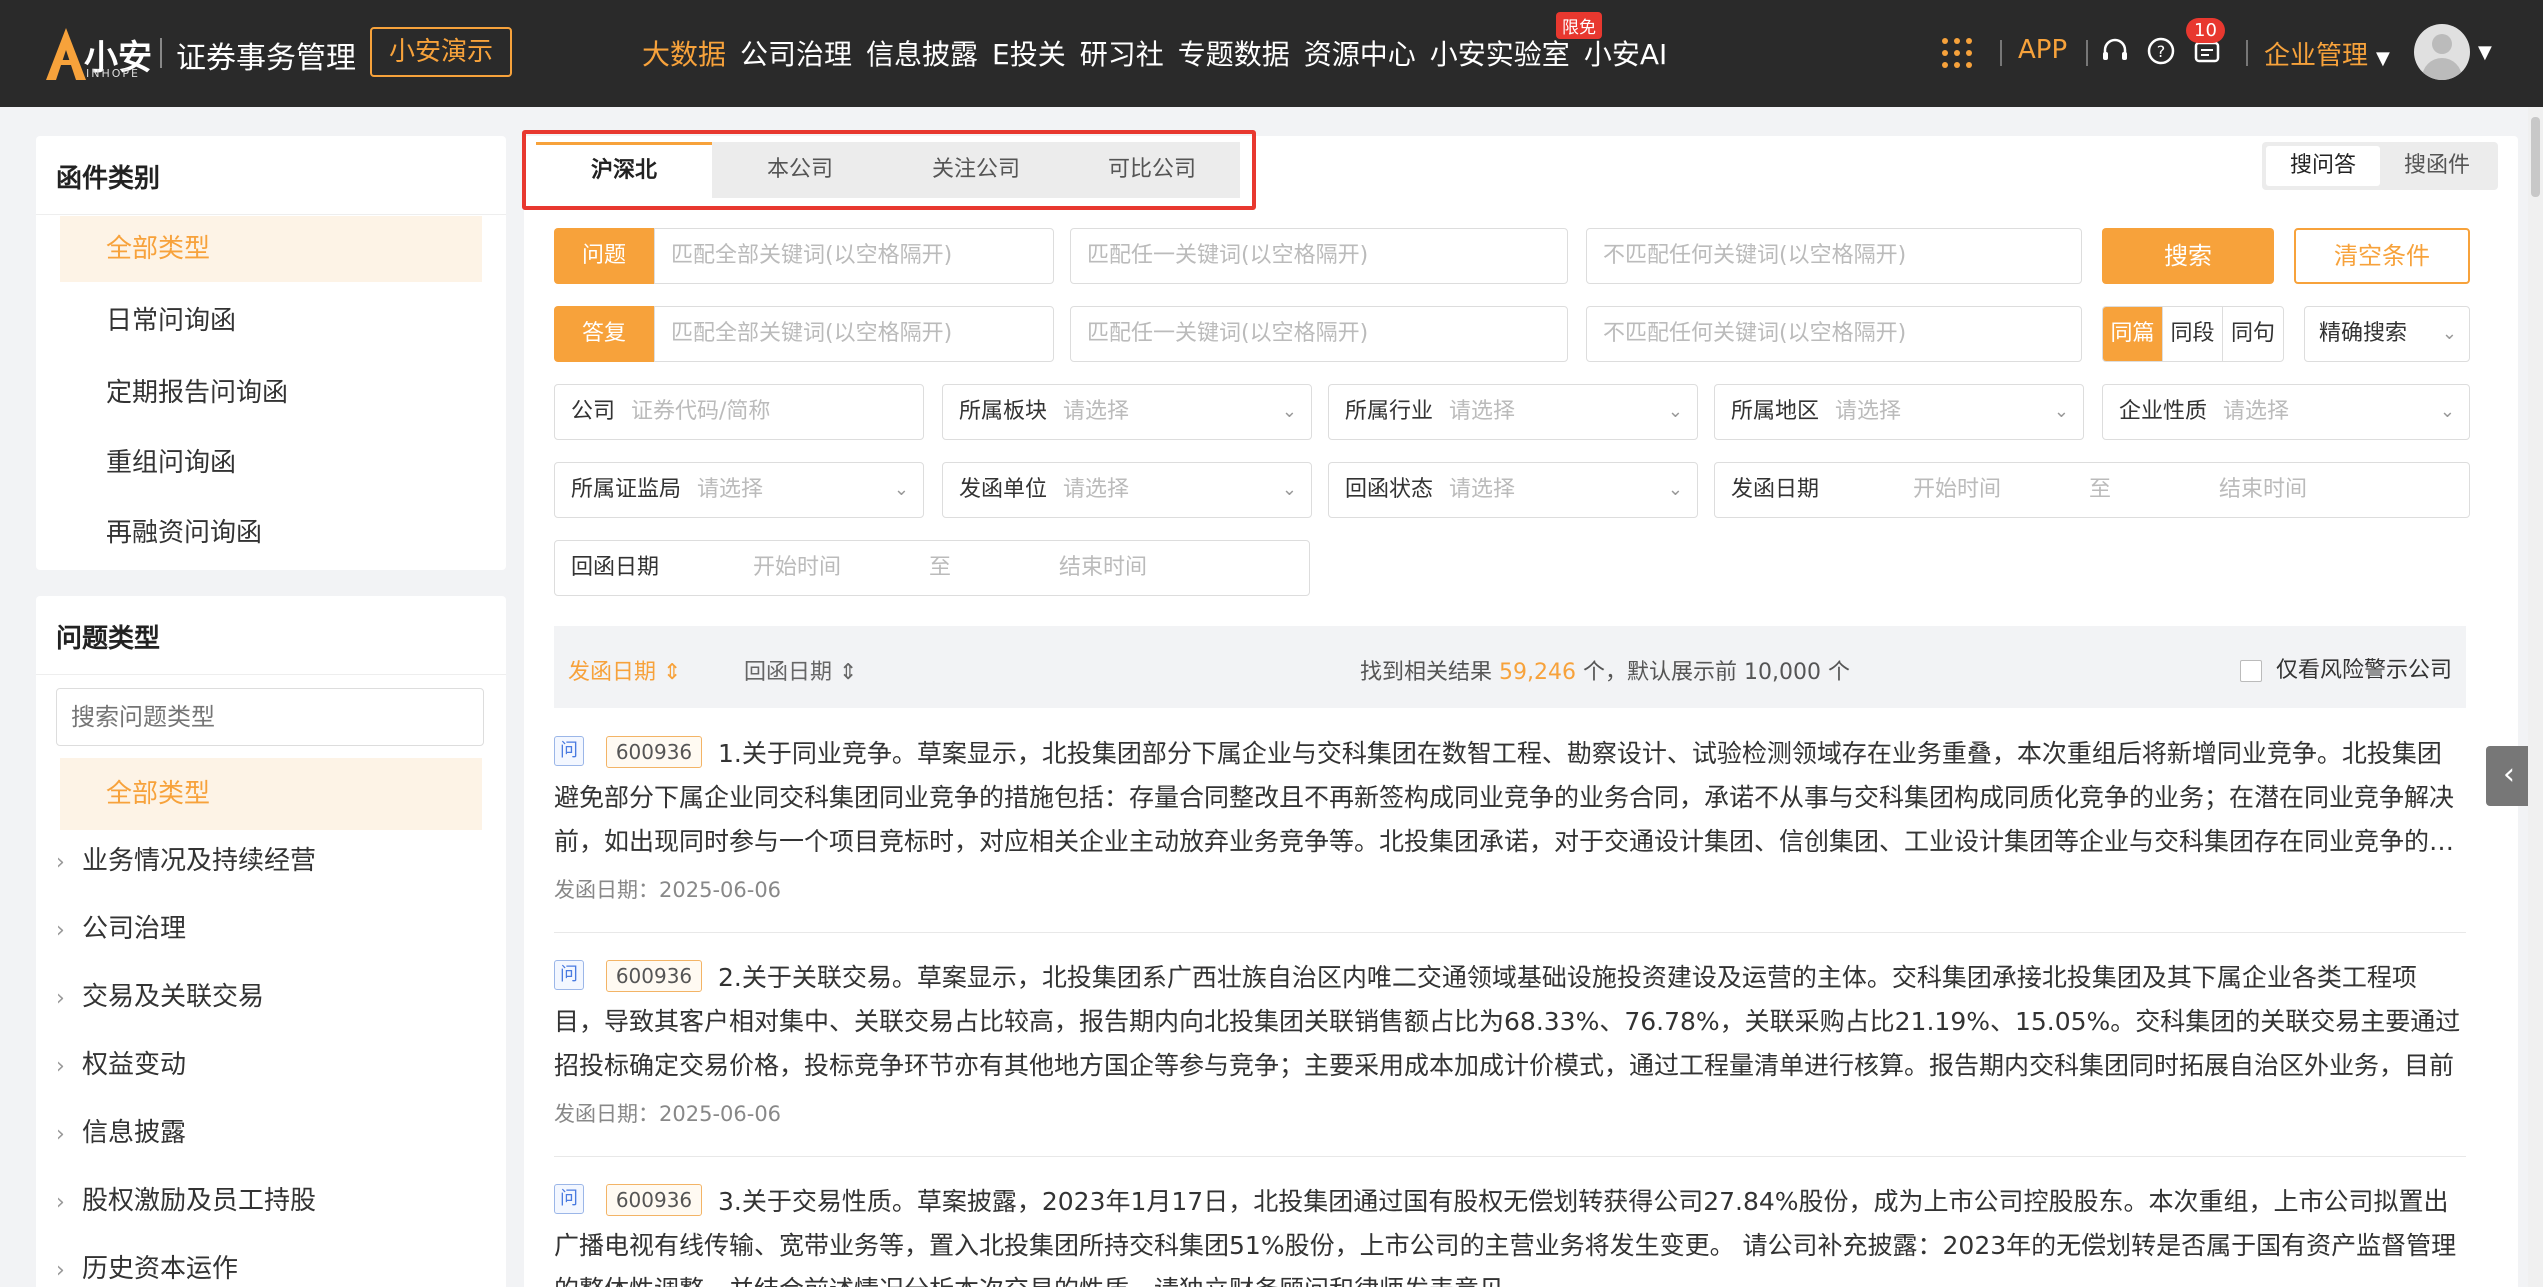 The width and height of the screenshot is (2543, 1287). Describe the element at coordinates (2188, 256) in the screenshot. I see `search-button: 搜索` at that location.